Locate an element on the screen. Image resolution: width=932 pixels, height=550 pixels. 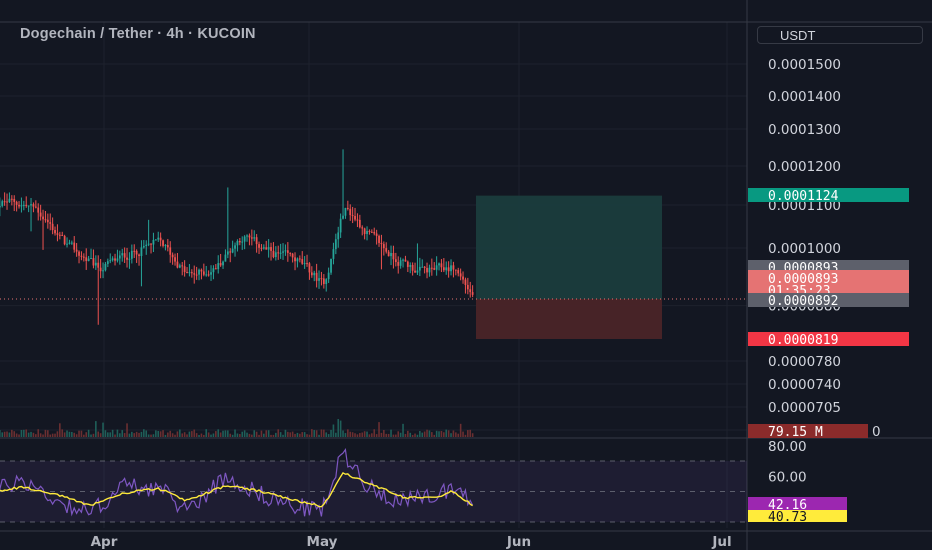
rsi-tick-label: 80.00 is located at coordinates (787, 447).